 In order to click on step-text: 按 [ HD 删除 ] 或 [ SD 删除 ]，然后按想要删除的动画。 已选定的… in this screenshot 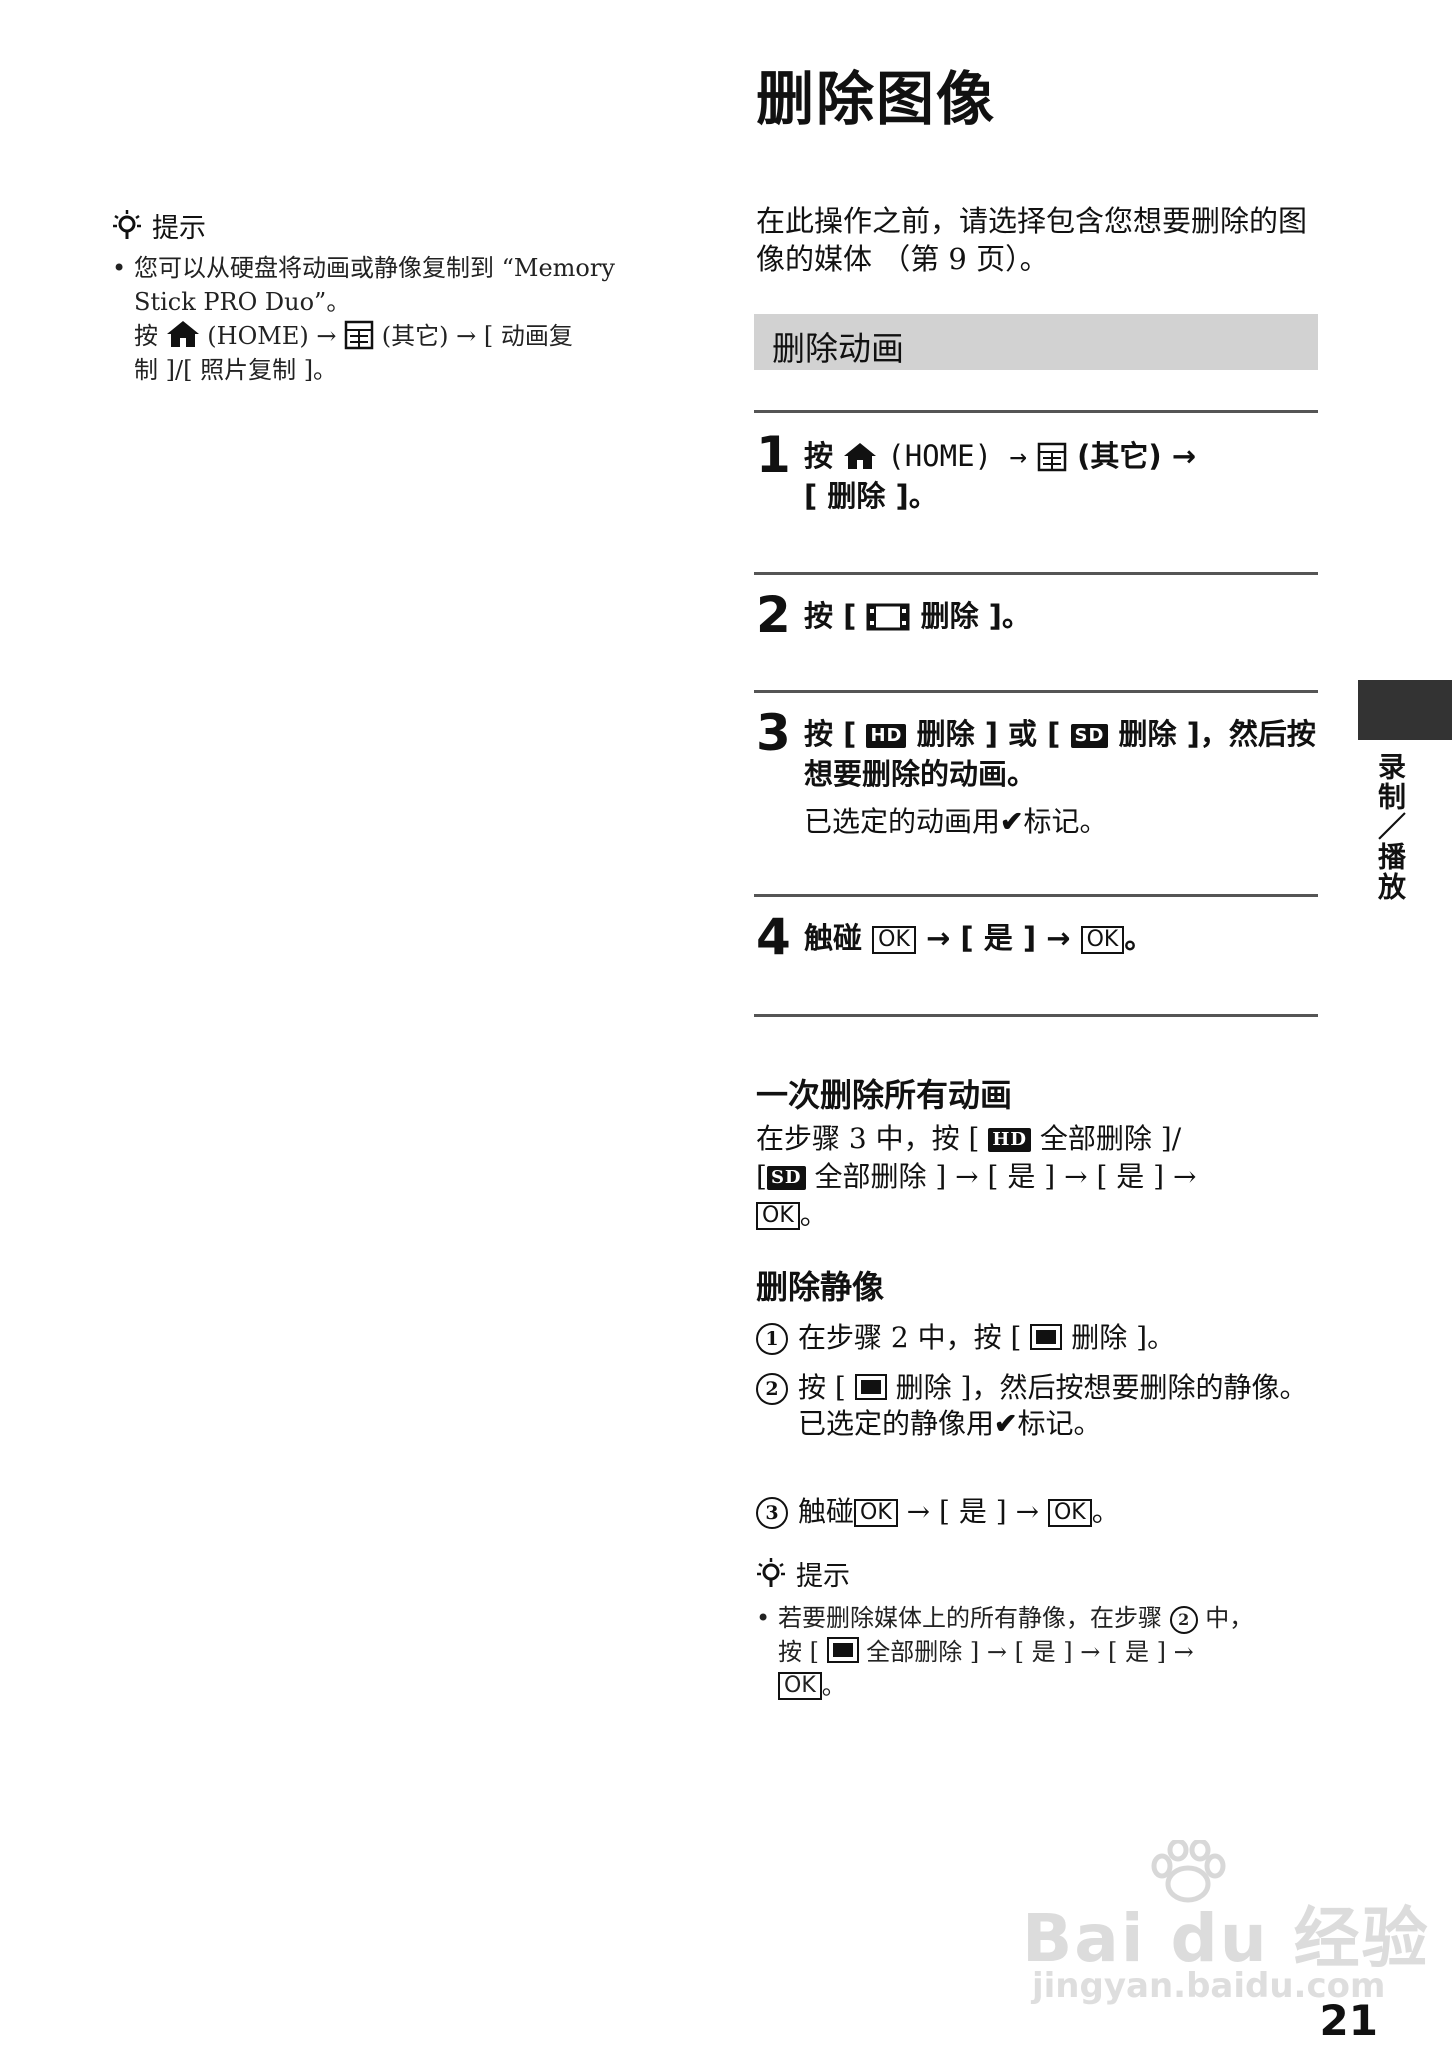, I will do `click(1062, 778)`.